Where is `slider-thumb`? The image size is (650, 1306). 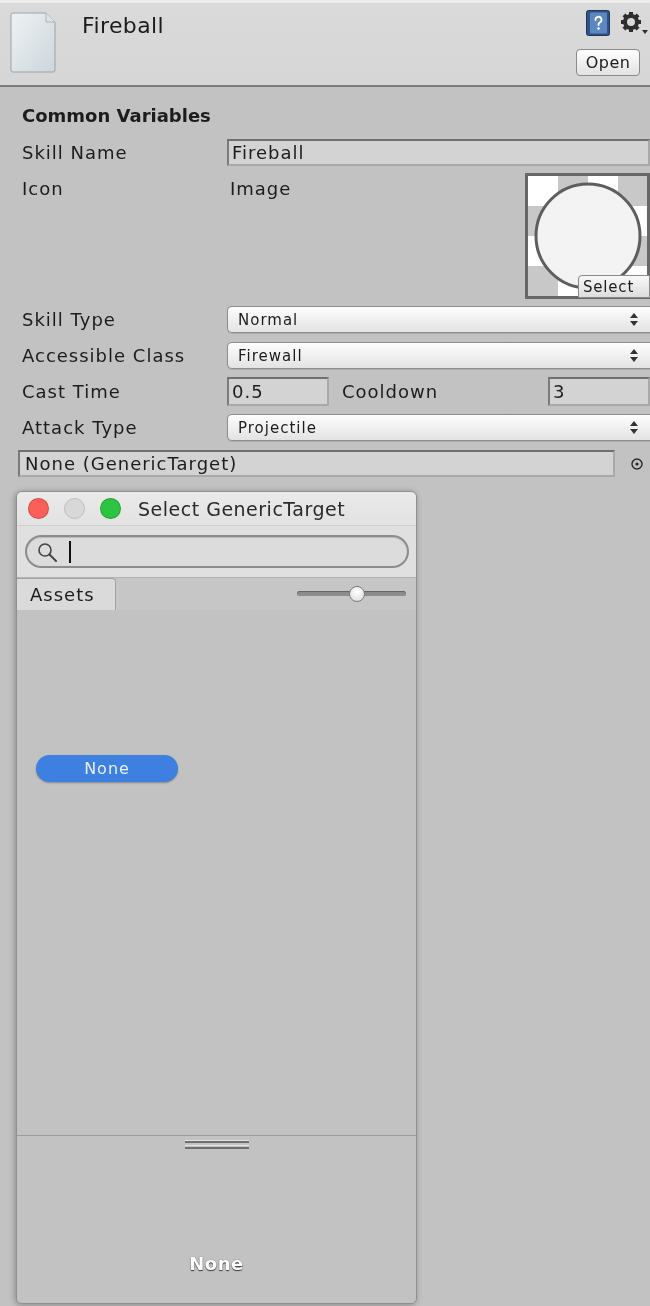
slider-thumb is located at coordinates (357, 594).